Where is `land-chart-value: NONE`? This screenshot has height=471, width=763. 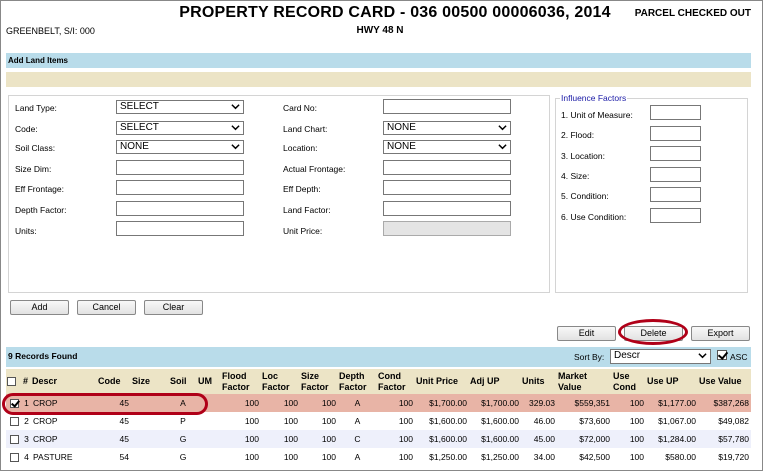 land-chart-value: NONE is located at coordinates (401, 127).